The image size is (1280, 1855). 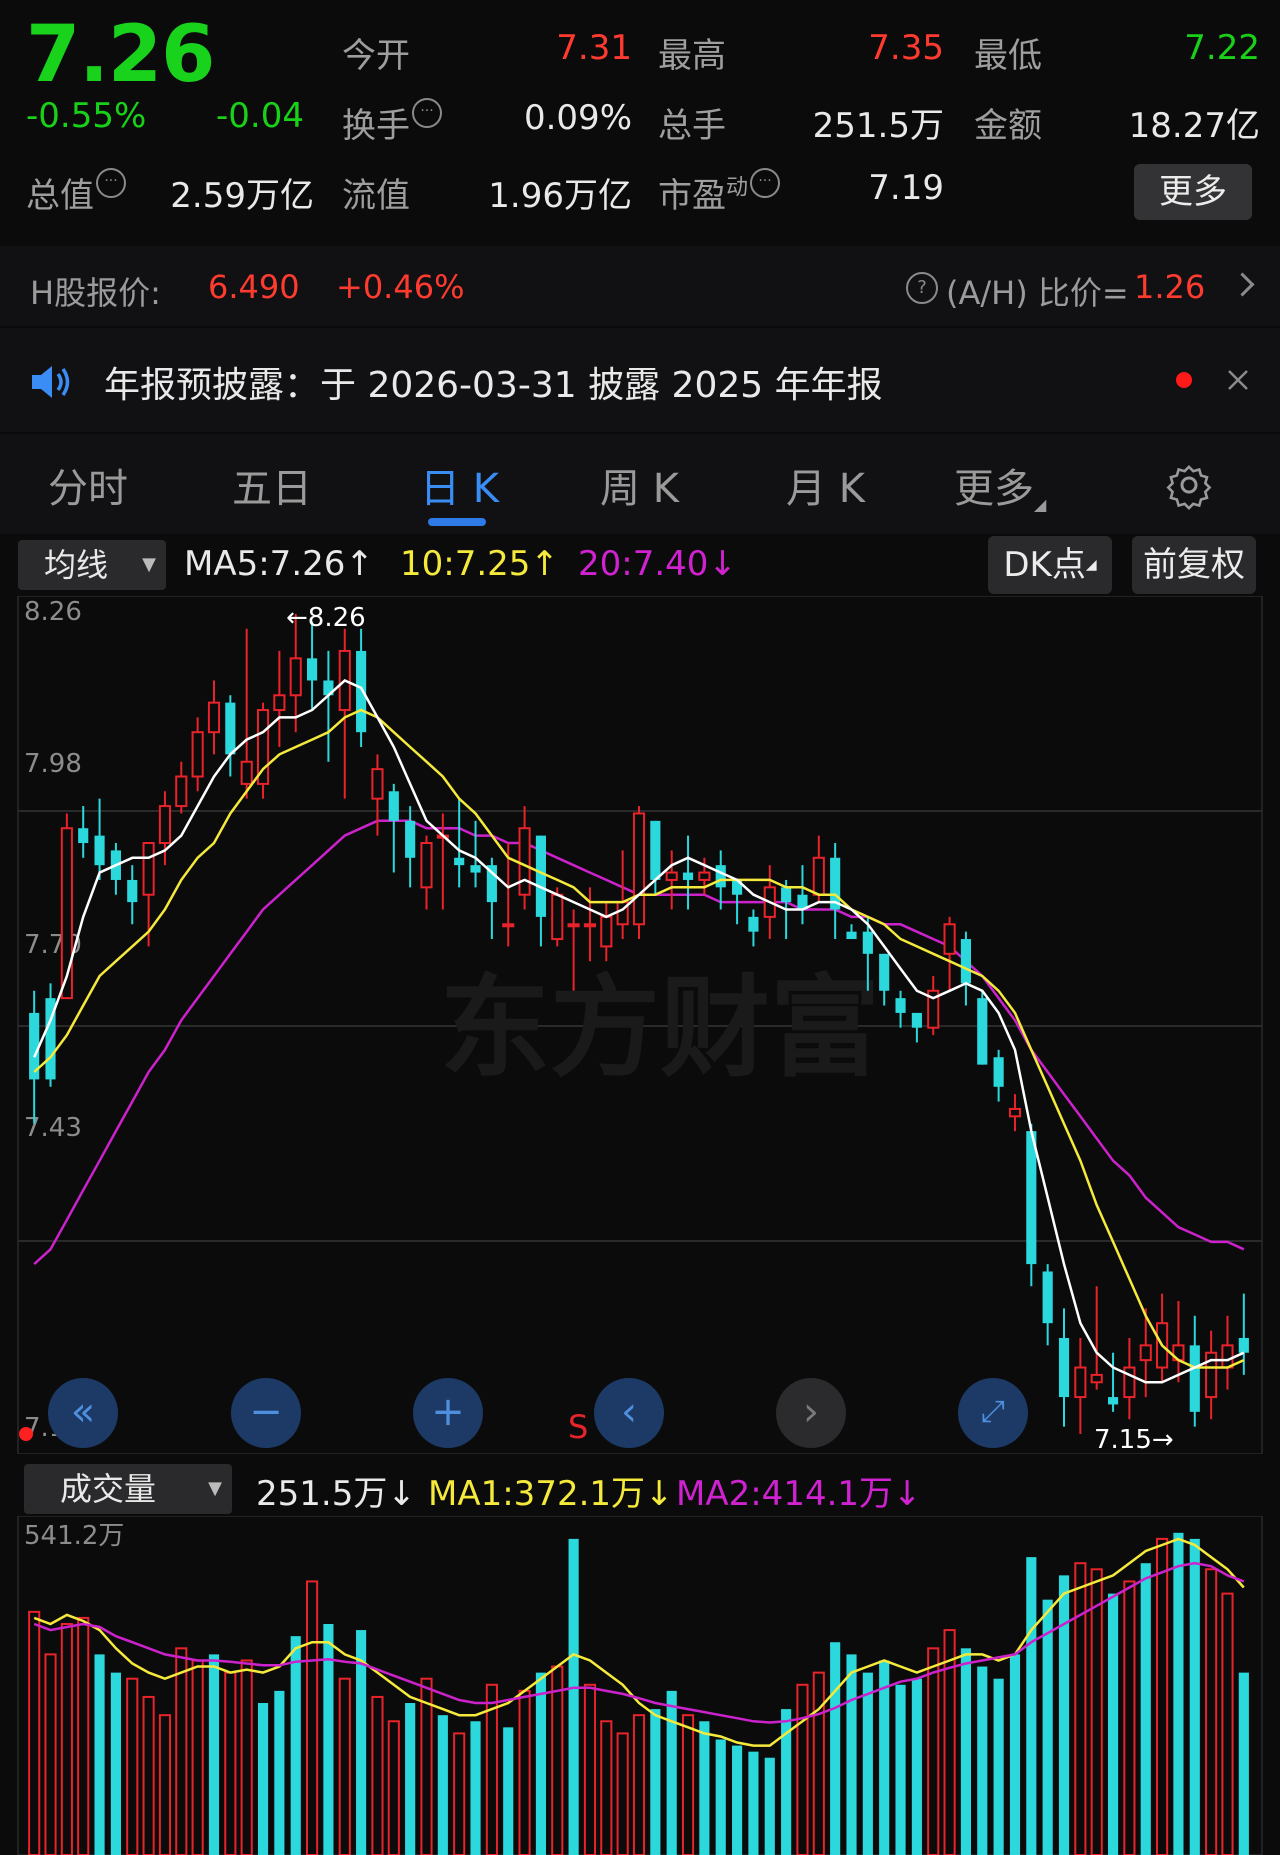 What do you see at coordinates (120, 55) in the screenshot?
I see `last-price: 7.26` at bounding box center [120, 55].